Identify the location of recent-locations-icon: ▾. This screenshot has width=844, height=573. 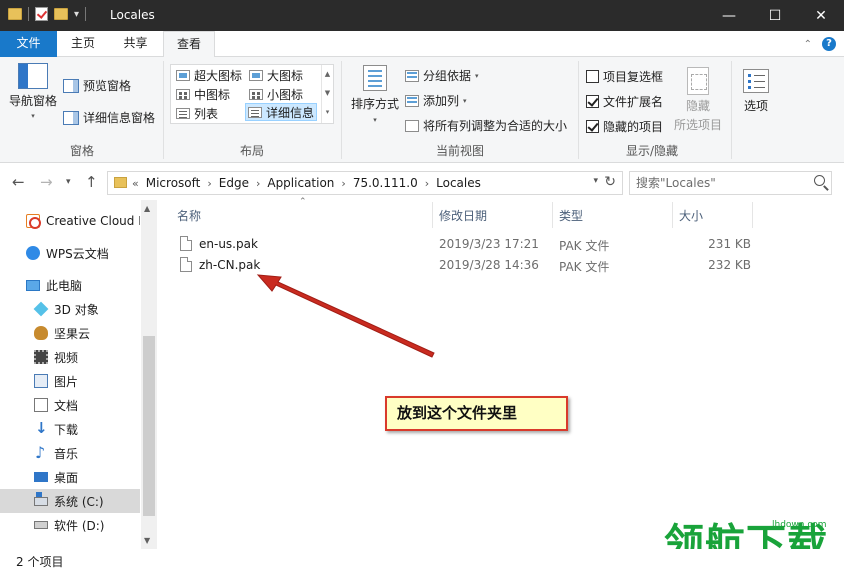
(68, 182).